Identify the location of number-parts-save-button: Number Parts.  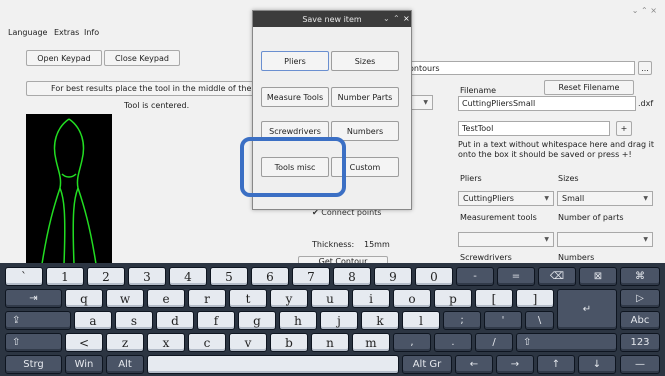
(365, 97).